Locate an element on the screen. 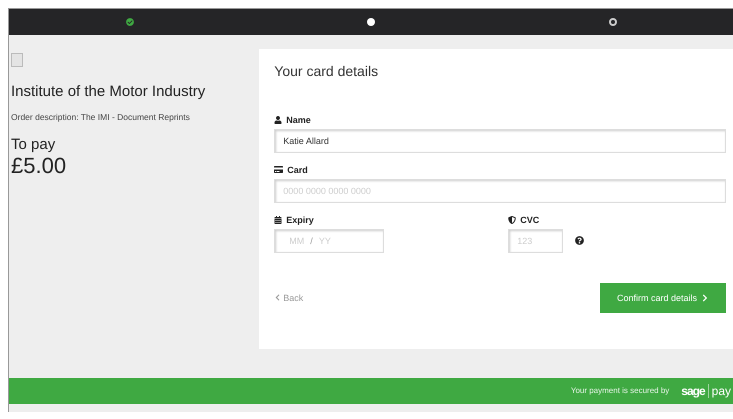  security-text: Your payment is secured by is located at coordinates (620, 391).